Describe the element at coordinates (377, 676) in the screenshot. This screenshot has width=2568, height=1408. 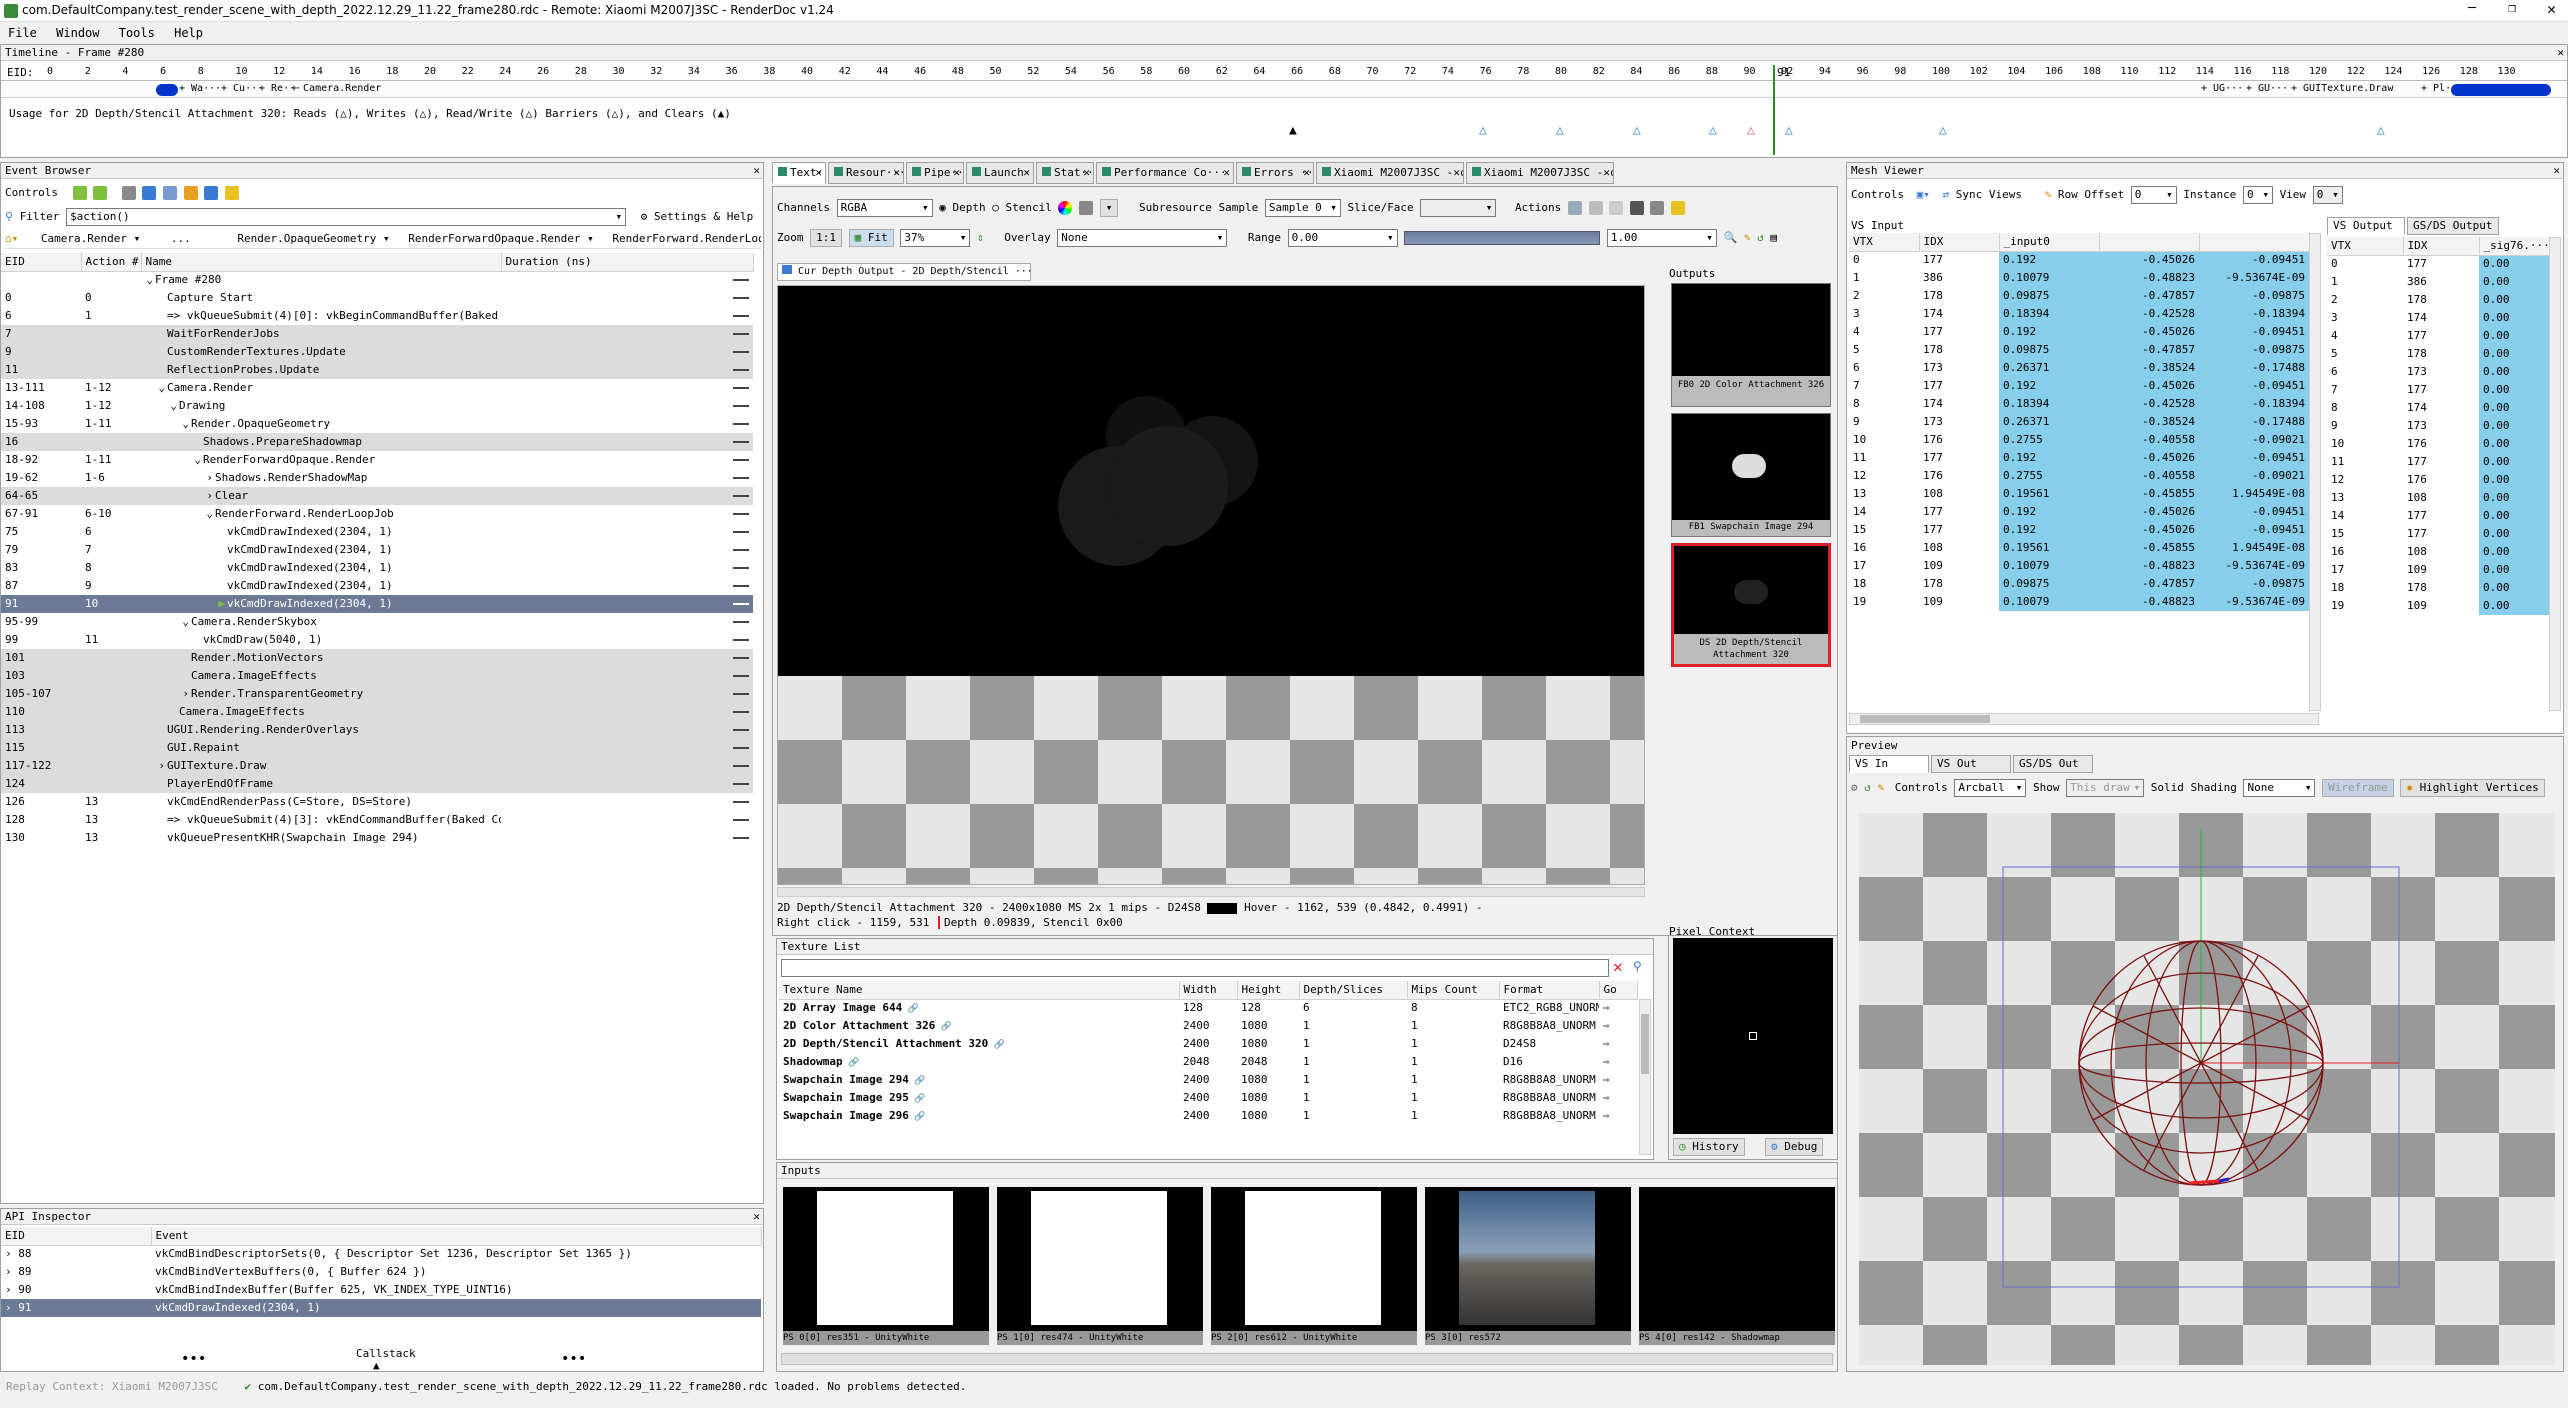
I see `event-row: 103 Camera.ImageEffects` at that location.